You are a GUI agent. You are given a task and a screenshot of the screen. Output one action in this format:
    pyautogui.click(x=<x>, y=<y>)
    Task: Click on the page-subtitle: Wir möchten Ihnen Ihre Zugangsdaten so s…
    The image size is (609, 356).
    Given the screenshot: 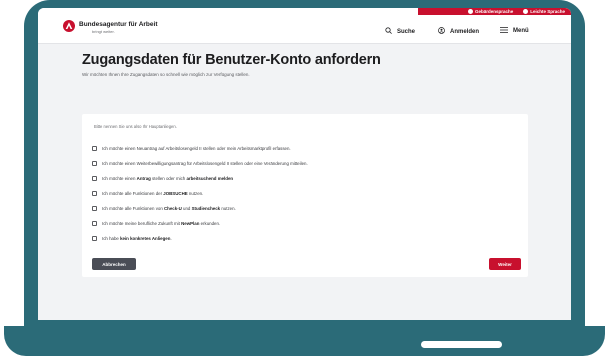 What is the action you would take?
    pyautogui.click(x=166, y=74)
    